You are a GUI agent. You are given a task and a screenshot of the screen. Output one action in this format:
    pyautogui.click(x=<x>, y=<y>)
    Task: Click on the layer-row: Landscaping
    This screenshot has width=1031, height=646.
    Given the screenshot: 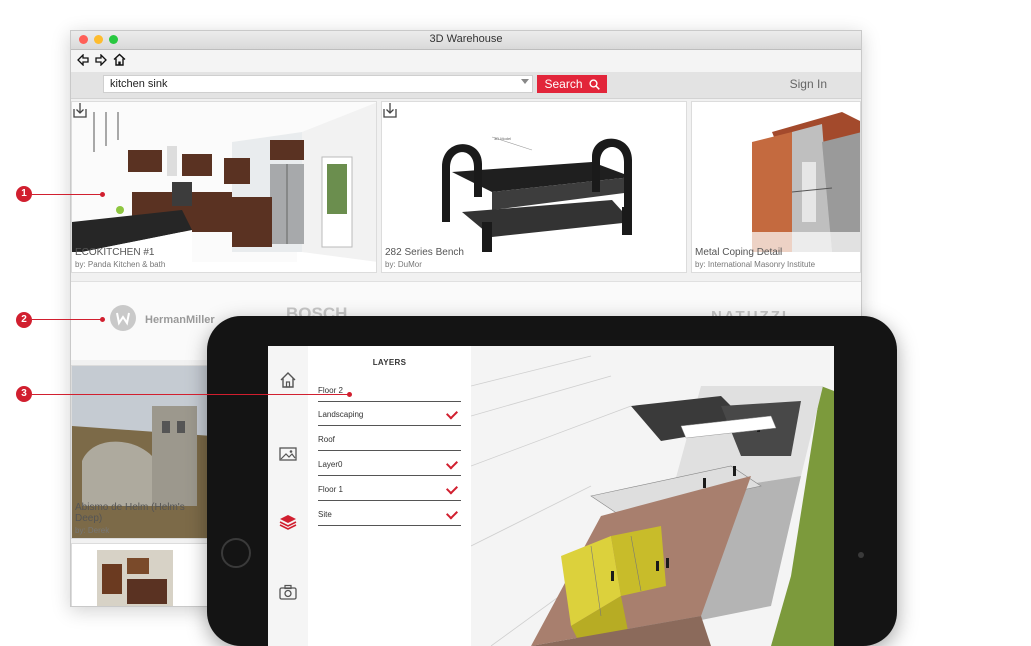 What is the action you would take?
    pyautogui.click(x=389, y=414)
    